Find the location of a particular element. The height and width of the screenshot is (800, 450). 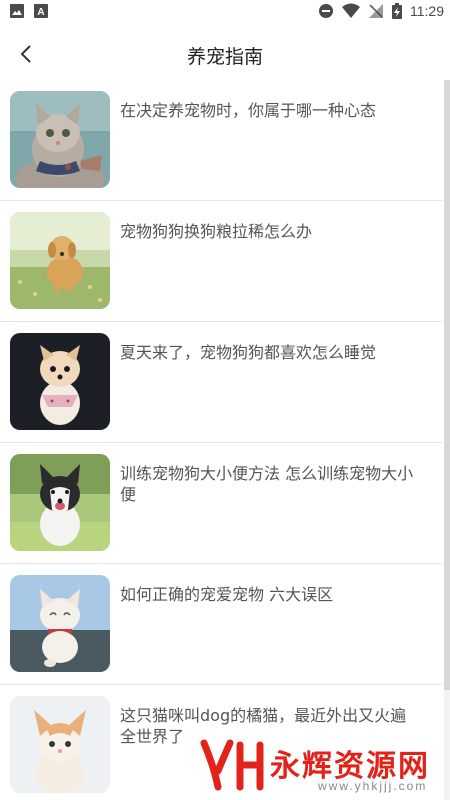

husky-photo is located at coordinates (60, 502).